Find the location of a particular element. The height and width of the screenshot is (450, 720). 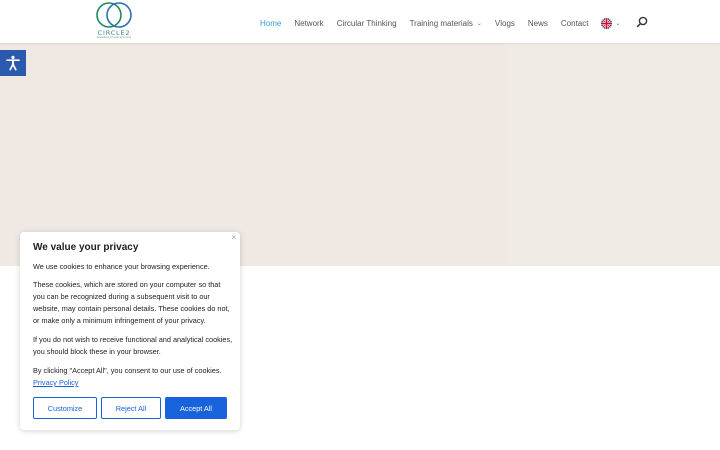

privacy-policy-link: Privacy Policy is located at coordinates (55, 382).